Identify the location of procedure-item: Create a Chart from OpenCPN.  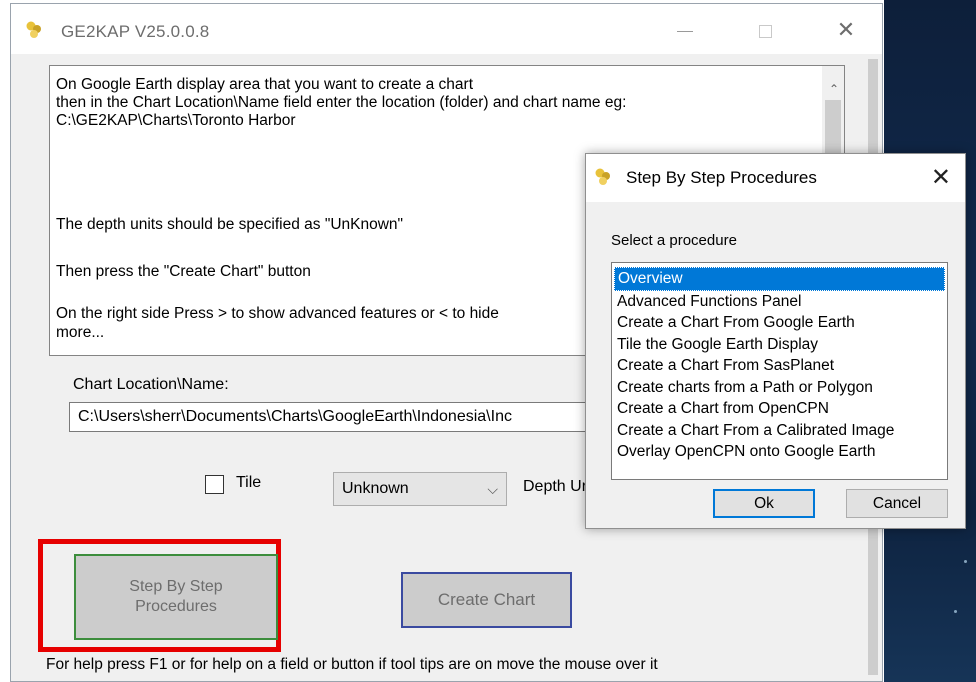
(779, 409).